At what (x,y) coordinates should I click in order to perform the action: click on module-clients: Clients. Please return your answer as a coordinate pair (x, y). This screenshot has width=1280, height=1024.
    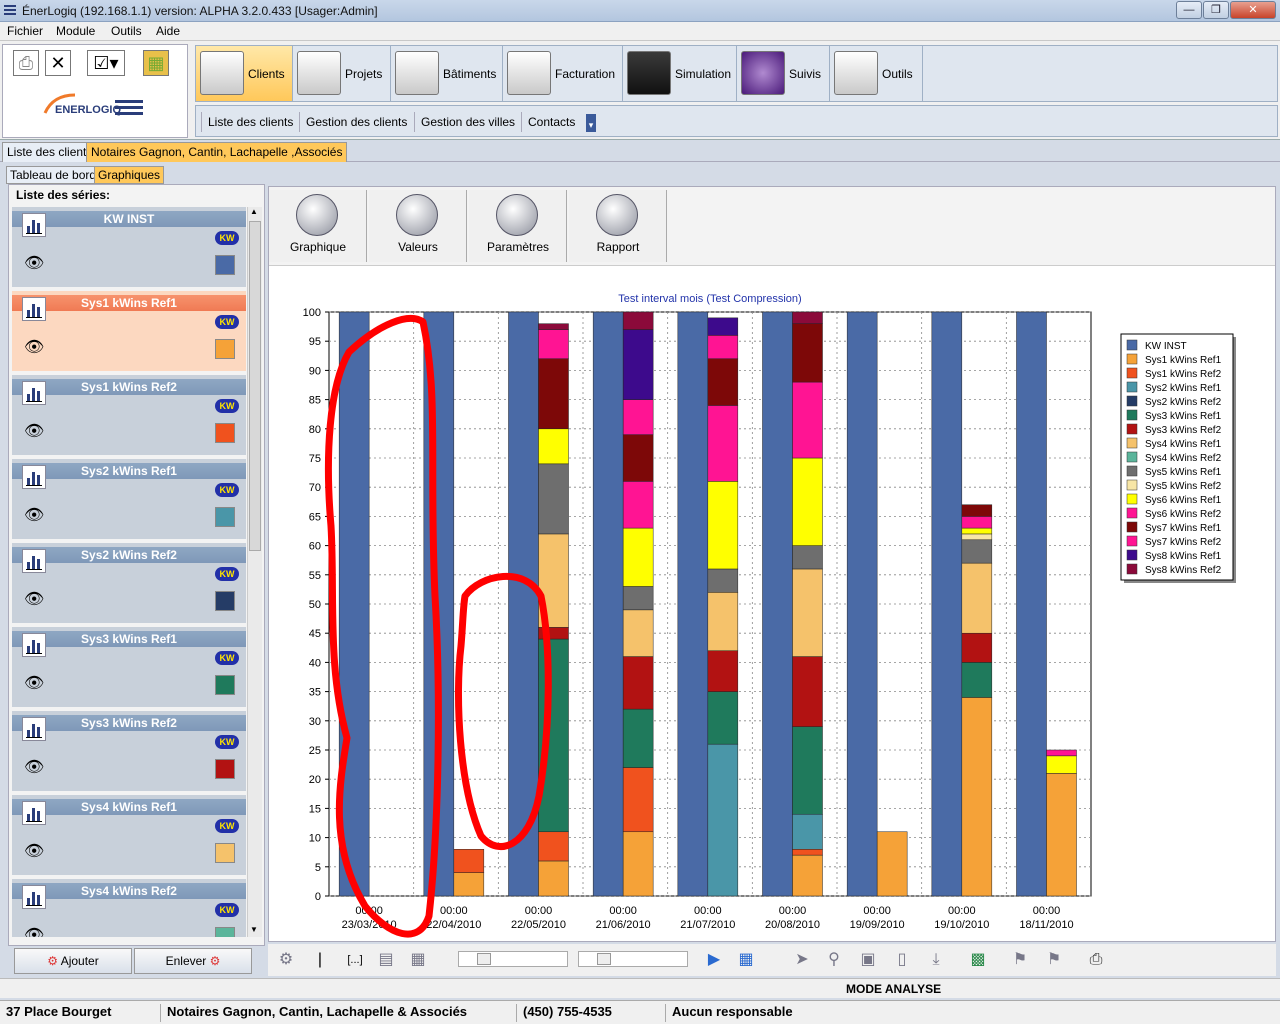
    Looking at the image, I should click on (244, 73).